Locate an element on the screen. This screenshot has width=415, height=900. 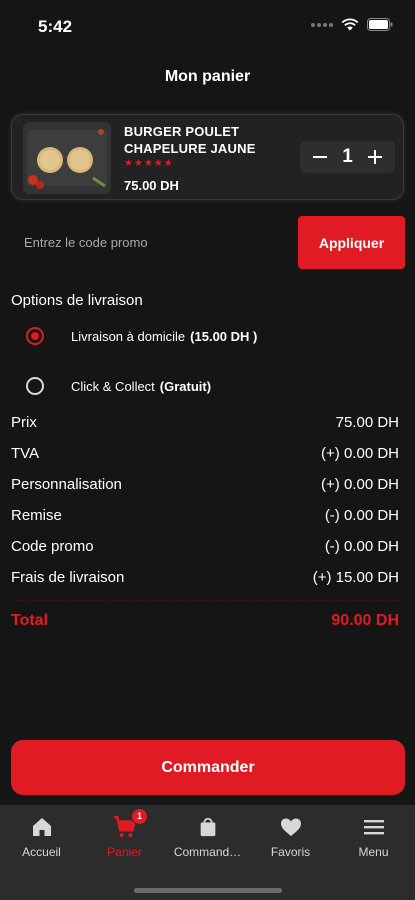
bottom-tab-bar: Accueil 1 Panier Command… Favoris Menu is located at coordinates (207, 852).